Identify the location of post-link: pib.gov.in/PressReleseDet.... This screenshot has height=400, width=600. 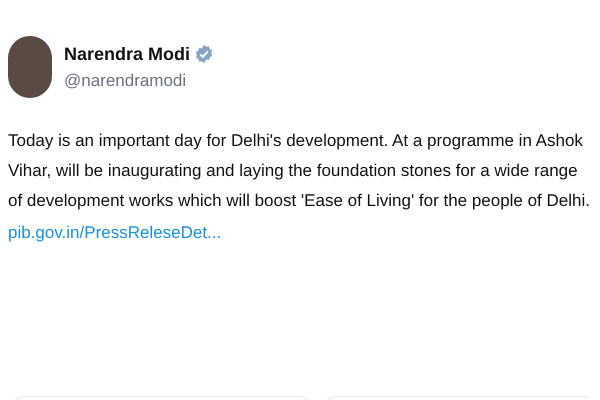
(300, 233).